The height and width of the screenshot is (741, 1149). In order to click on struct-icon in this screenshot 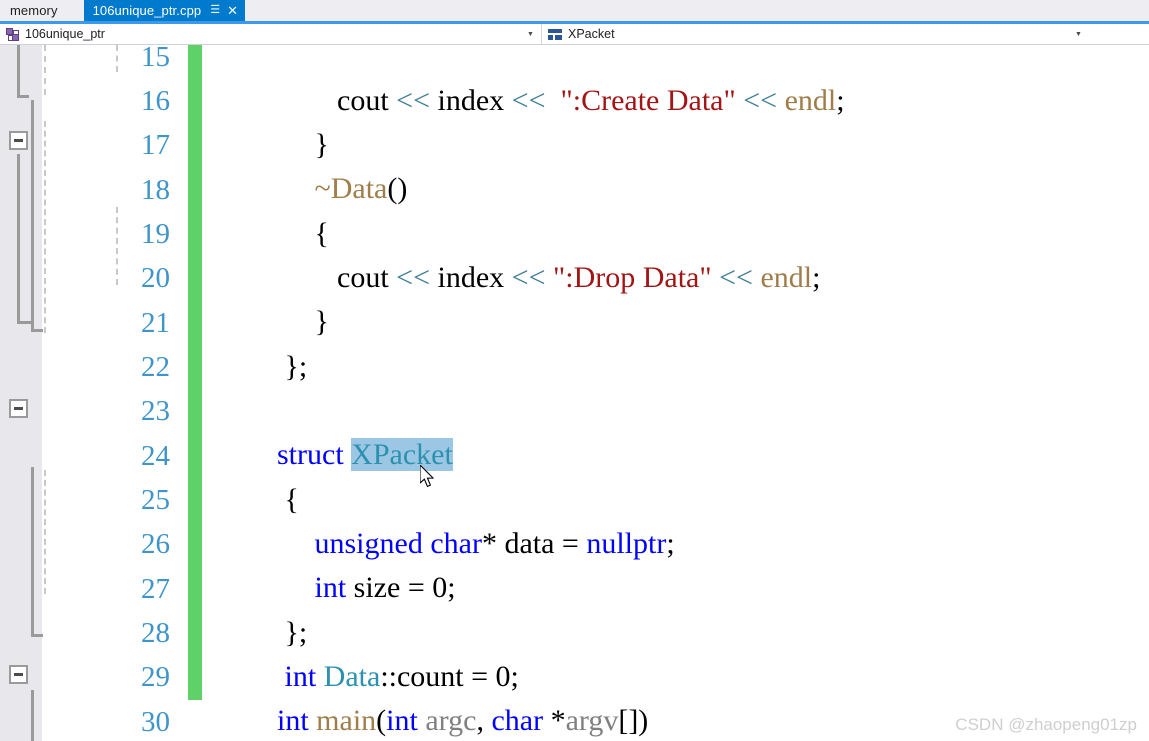, I will do `click(555, 34)`.